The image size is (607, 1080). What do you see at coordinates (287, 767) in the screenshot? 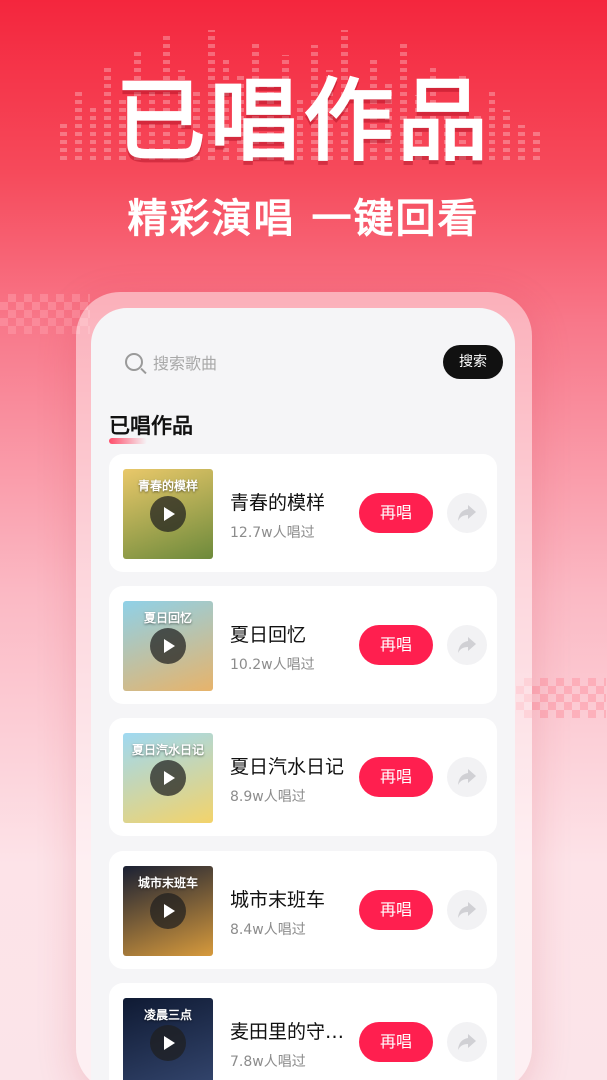
I see `song-name: 夏日汽水日记` at bounding box center [287, 767].